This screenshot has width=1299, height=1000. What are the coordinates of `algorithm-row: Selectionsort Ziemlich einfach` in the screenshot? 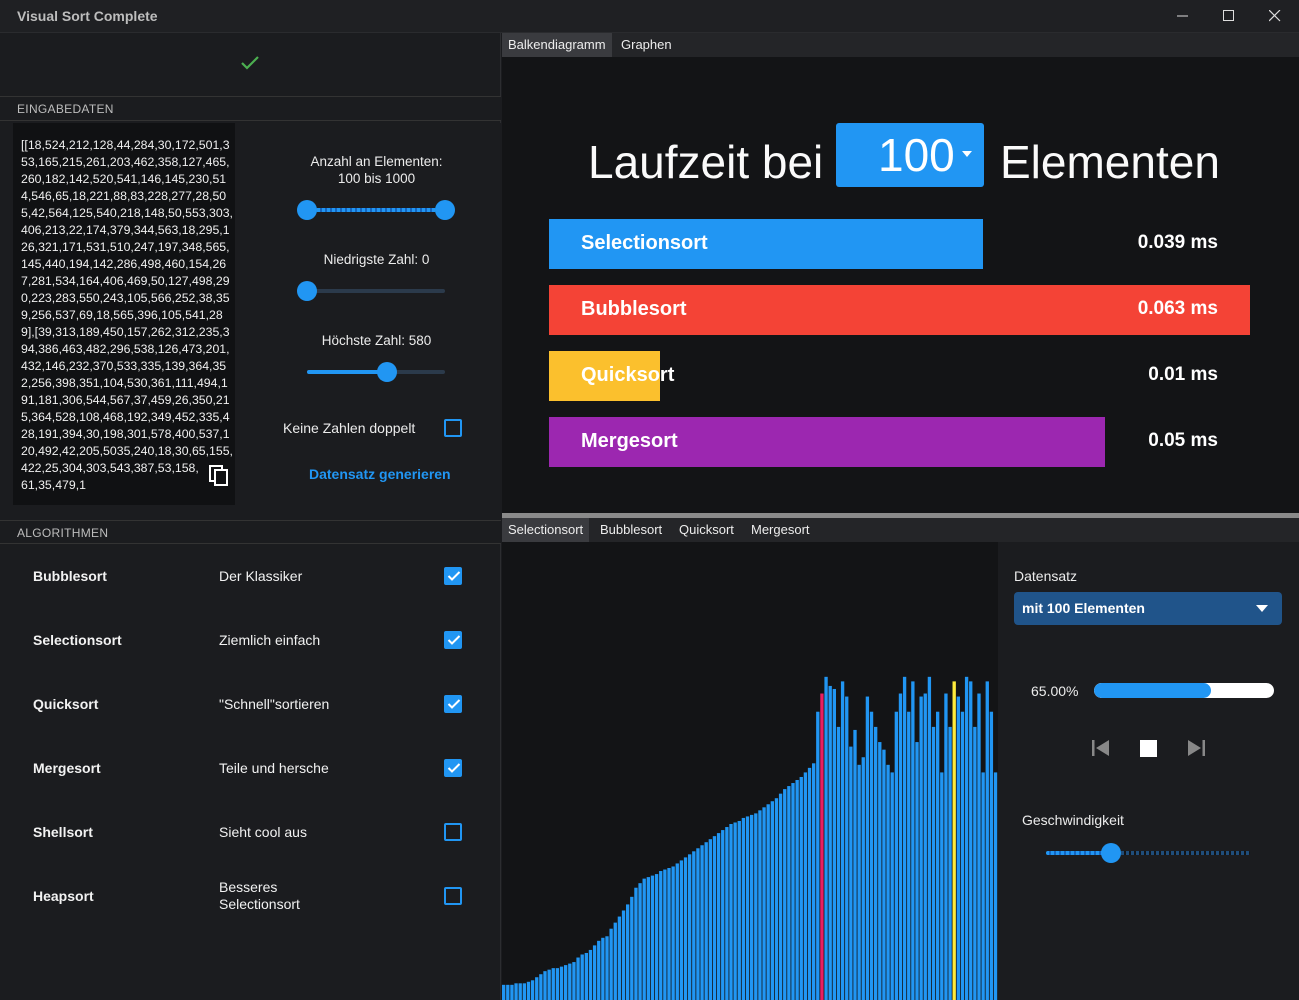 It's located at (250, 640).